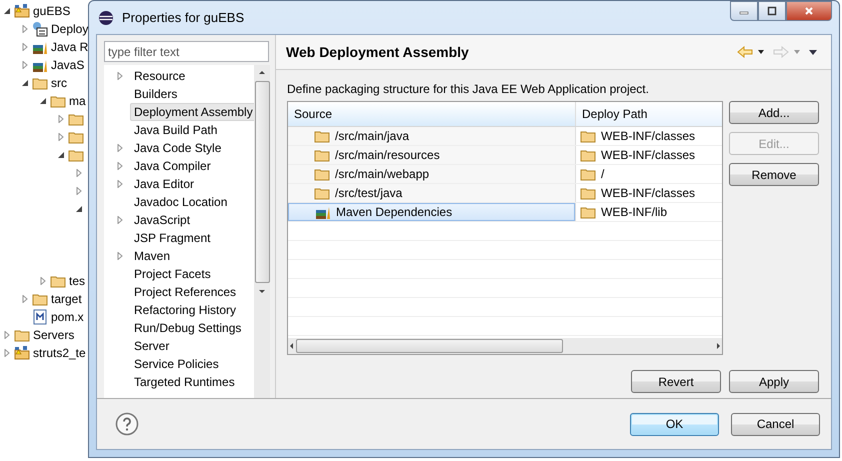 Image resolution: width=842 pixels, height=461 pixels. I want to click on close-icon, so click(809, 11).